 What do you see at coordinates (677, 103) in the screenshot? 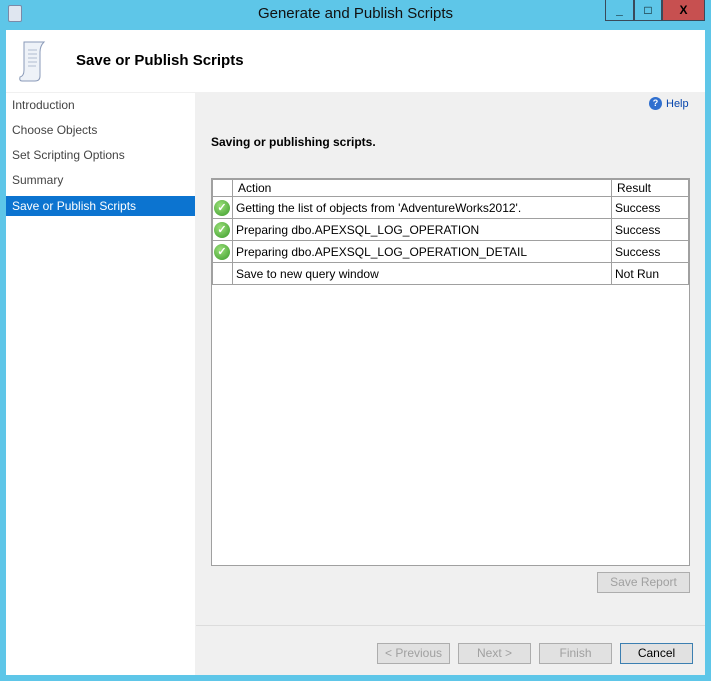
I see `help-label: Help` at bounding box center [677, 103].